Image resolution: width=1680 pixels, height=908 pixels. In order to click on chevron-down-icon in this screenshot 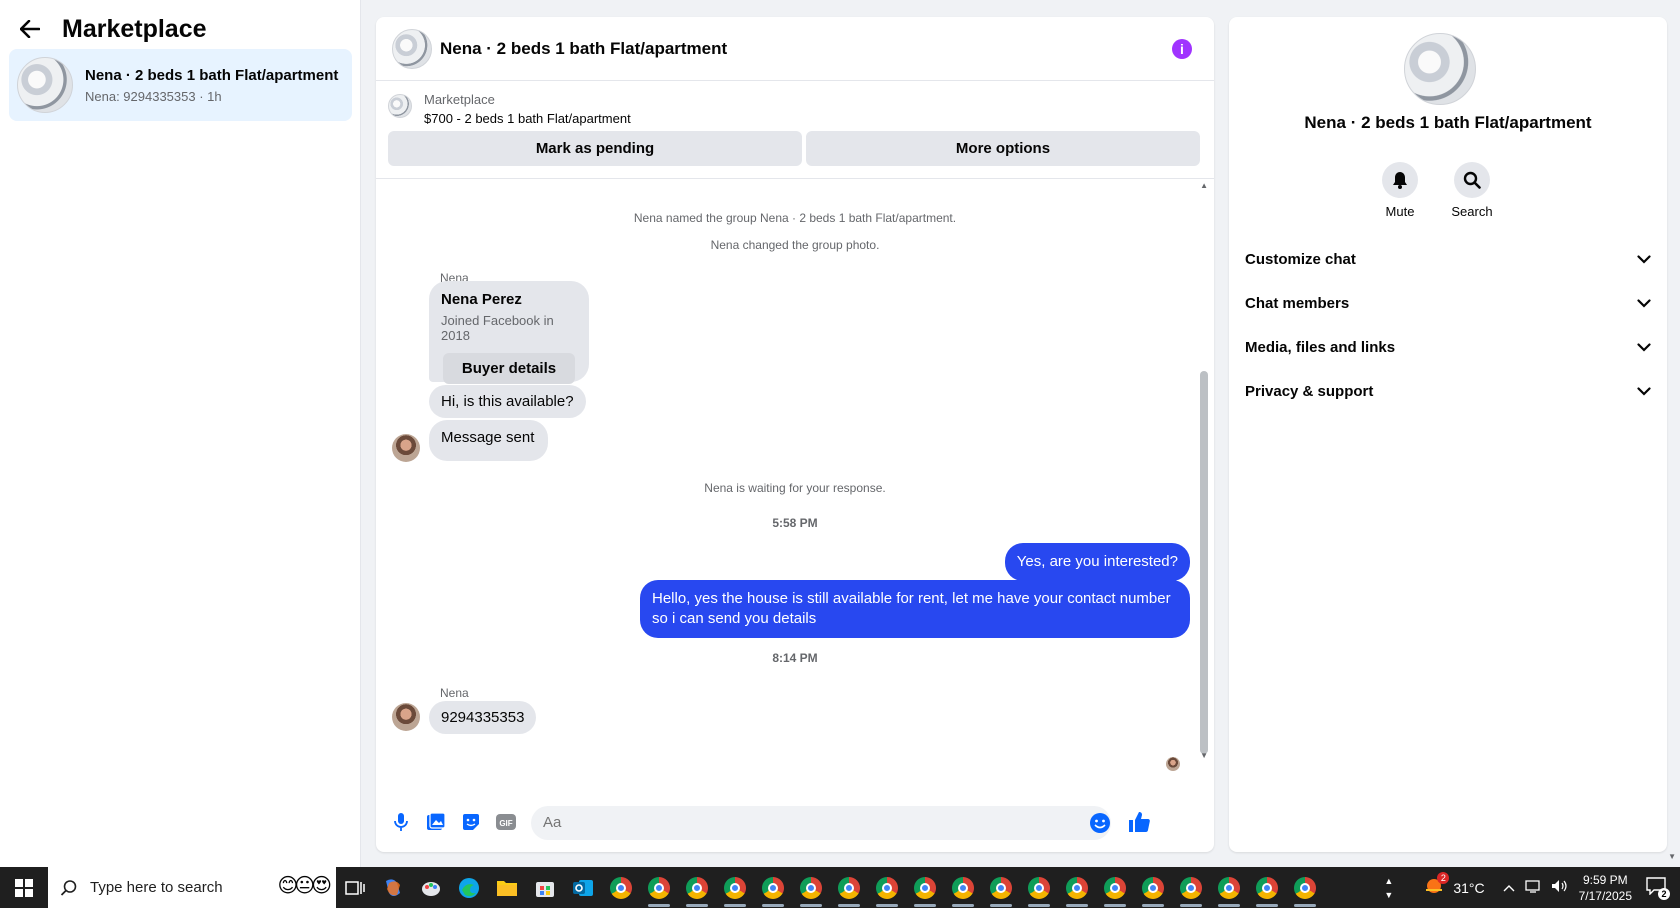, I will do `click(1644, 303)`.